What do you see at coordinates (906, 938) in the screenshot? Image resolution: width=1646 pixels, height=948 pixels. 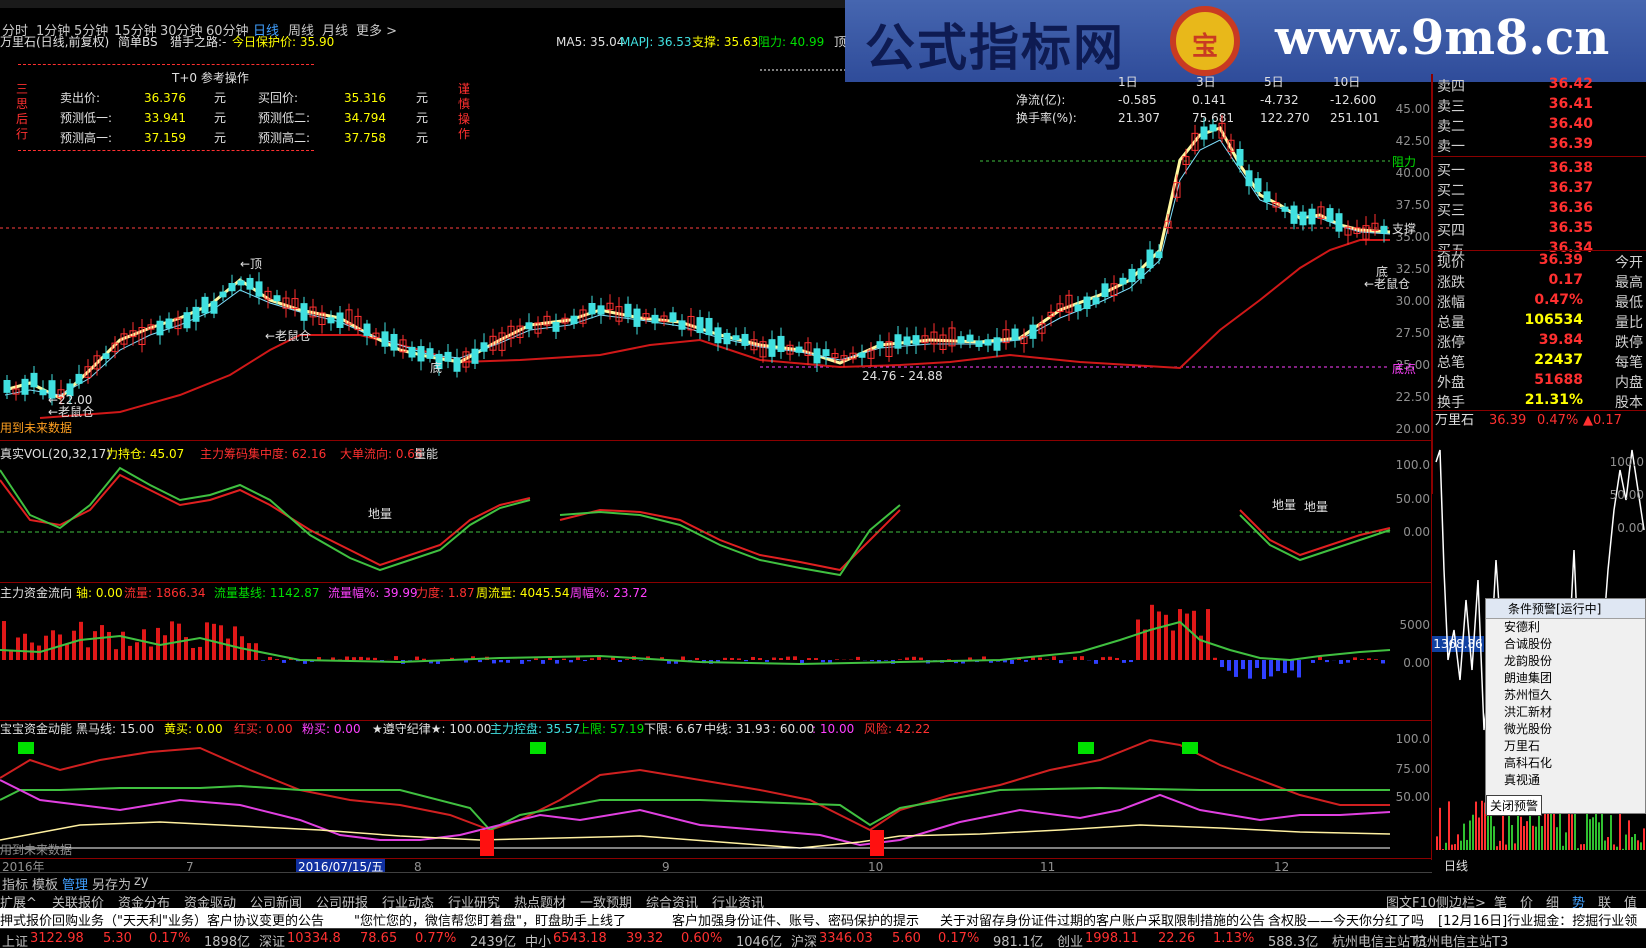 I see `index-status-item: 5.60` at bounding box center [906, 938].